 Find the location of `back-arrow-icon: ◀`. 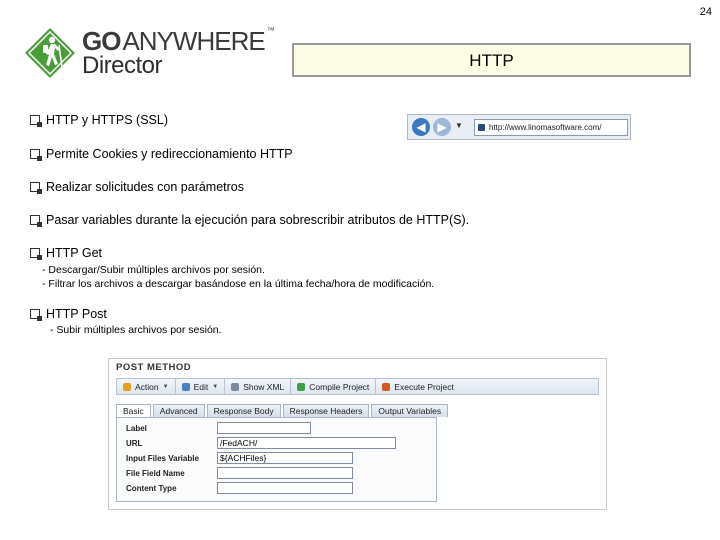

back-arrow-icon: ◀ is located at coordinates (421, 127).